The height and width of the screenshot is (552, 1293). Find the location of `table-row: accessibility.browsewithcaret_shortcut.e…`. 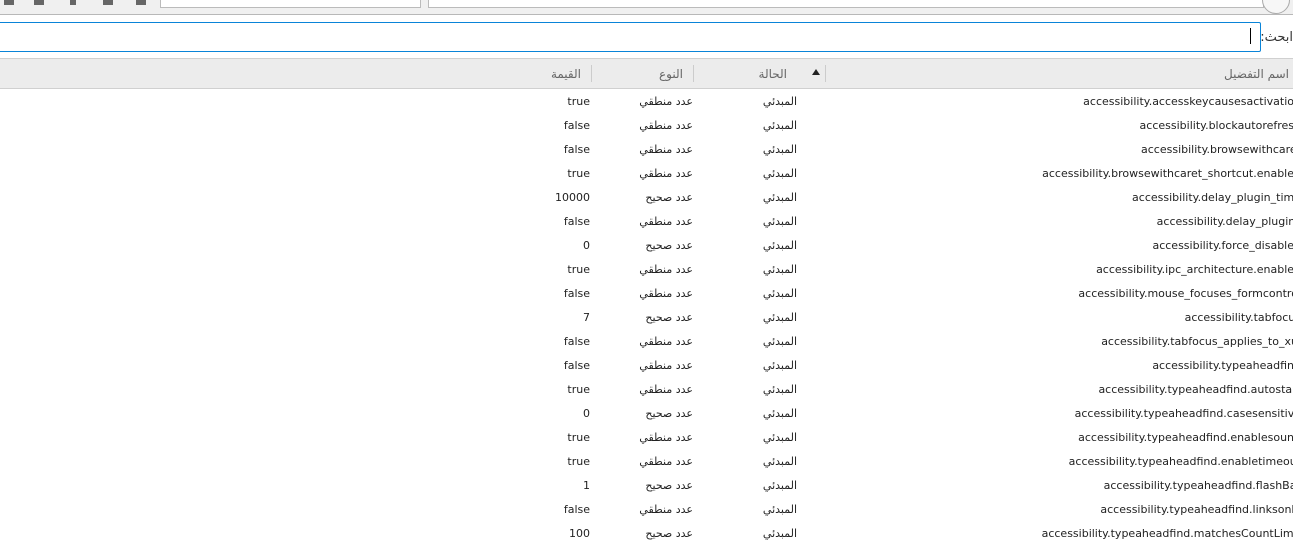

table-row: accessibility.browsewithcaret_shortcut.e… is located at coordinates (646, 173).